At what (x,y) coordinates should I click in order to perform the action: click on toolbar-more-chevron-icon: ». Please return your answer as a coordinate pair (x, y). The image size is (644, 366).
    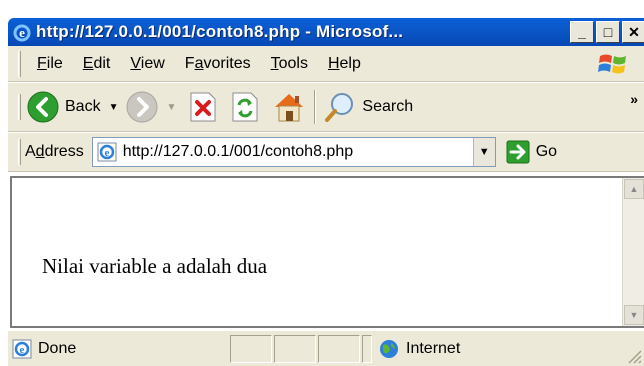
    Looking at the image, I should click on (634, 99).